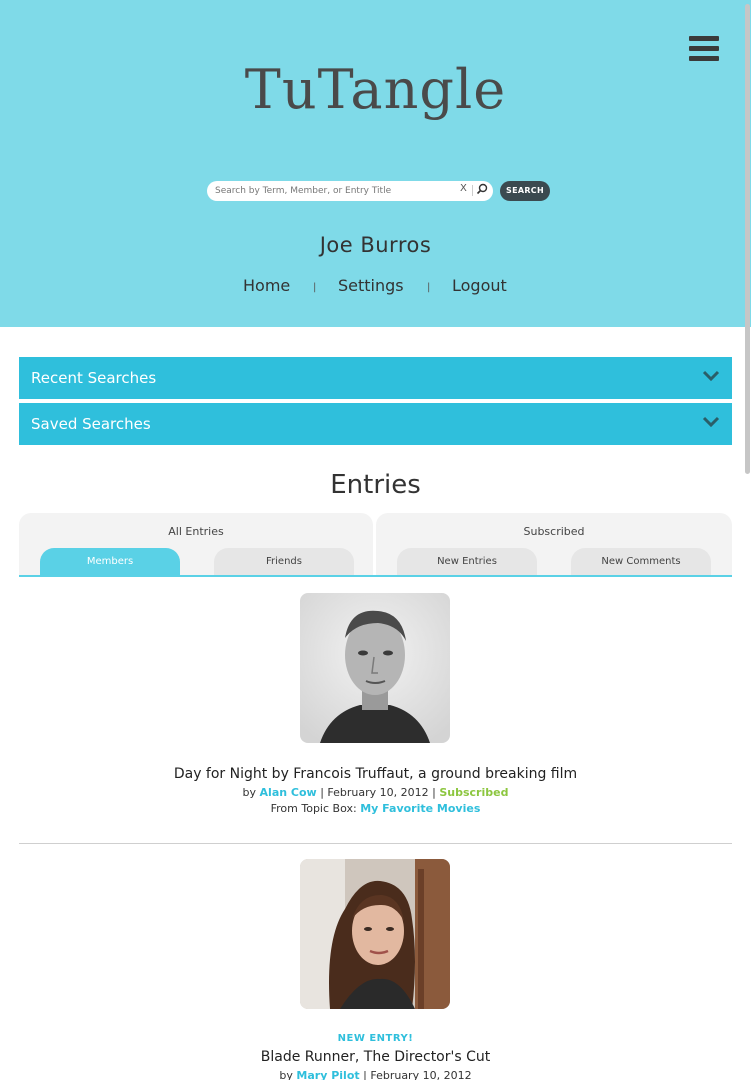  Describe the element at coordinates (467, 562) in the screenshot. I see `tab-new-entries: New Entries` at that location.